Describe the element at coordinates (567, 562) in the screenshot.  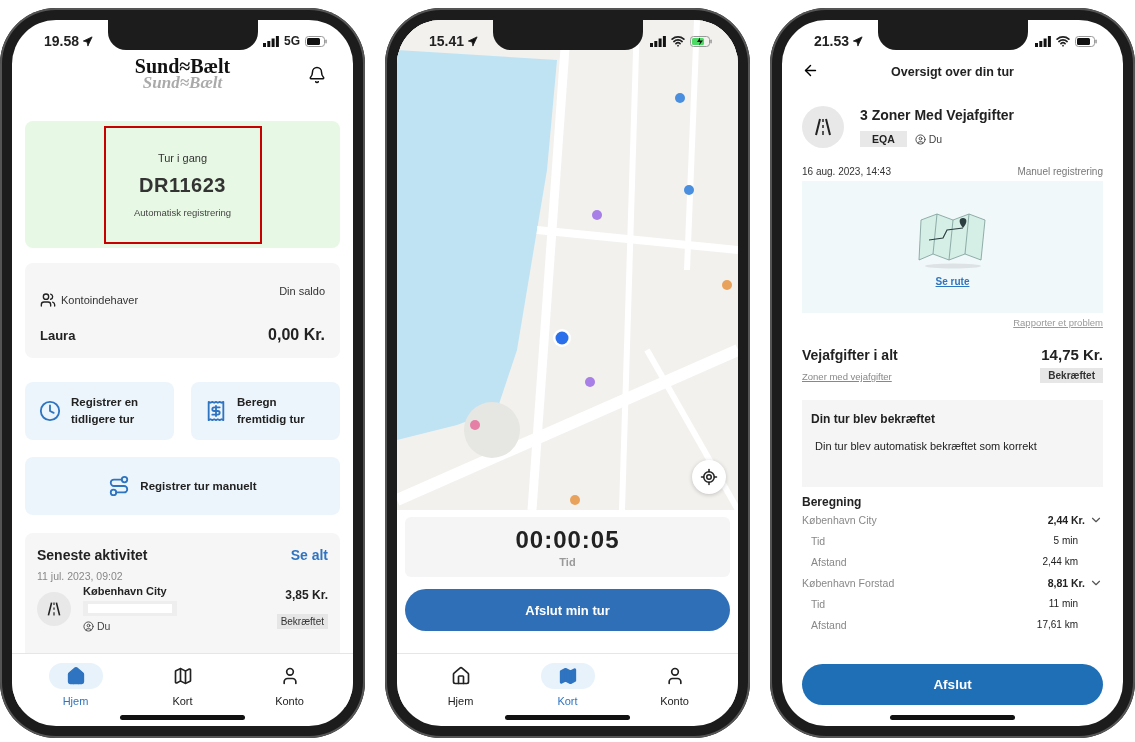
I see `timer-label: Tid` at that location.